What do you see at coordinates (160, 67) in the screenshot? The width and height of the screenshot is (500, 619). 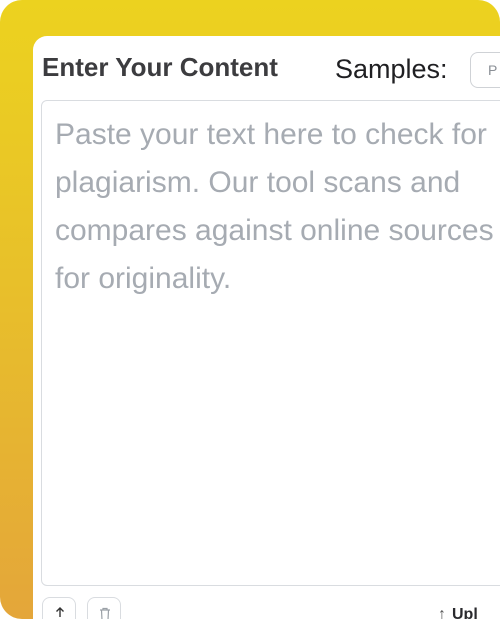 I see `page-title: Enter Your Content` at bounding box center [160, 67].